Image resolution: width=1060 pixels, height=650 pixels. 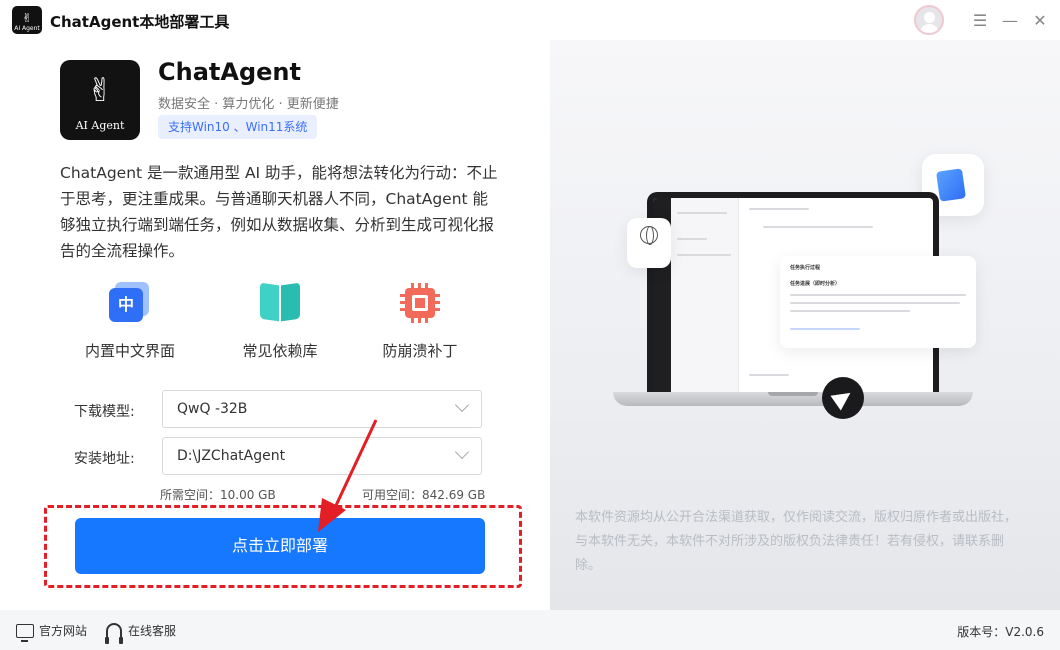 I want to click on product-tagline: 数据安全 · 算力优化 · 更新便捷, so click(x=248, y=104).